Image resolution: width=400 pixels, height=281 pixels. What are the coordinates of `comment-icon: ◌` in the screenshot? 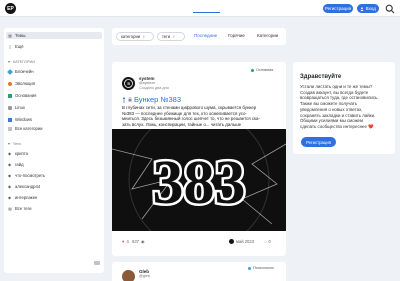 It's located at (265, 241).